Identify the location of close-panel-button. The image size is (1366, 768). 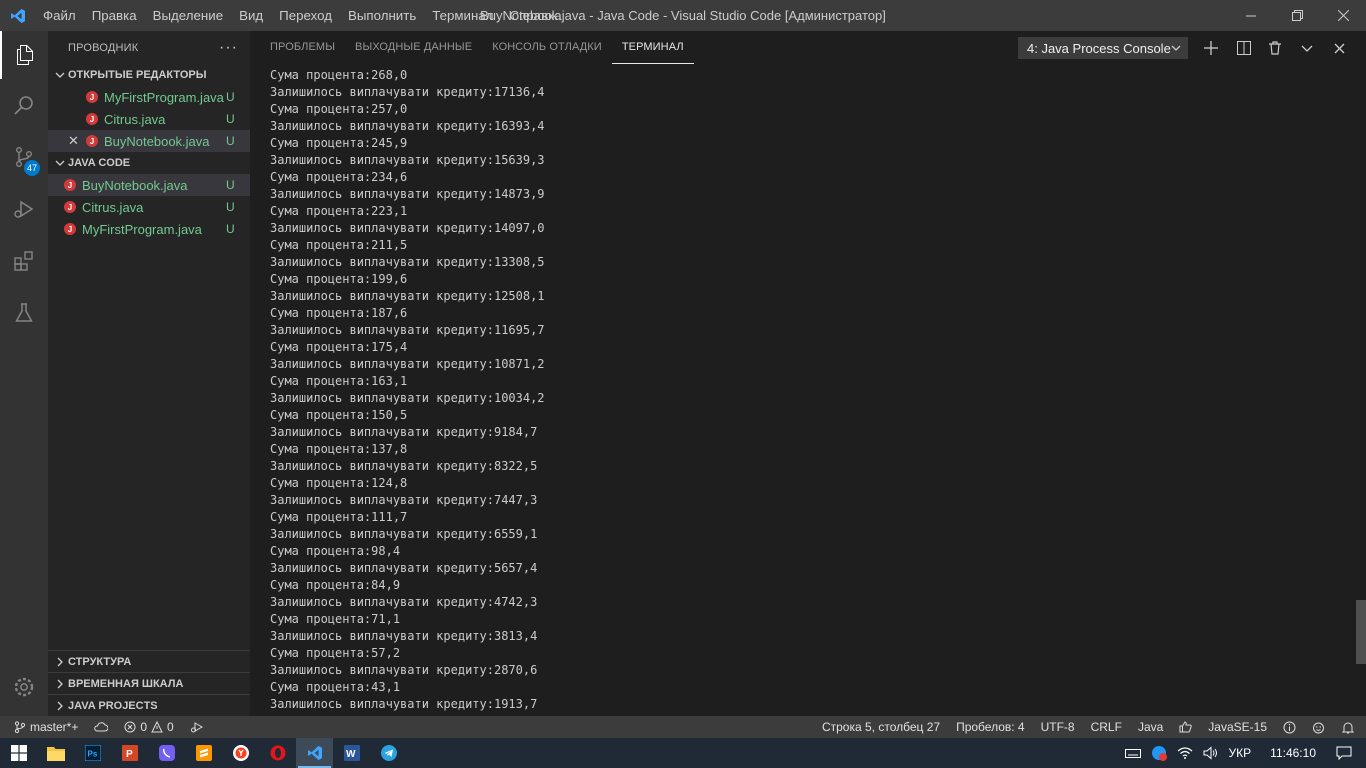
(1339, 48).